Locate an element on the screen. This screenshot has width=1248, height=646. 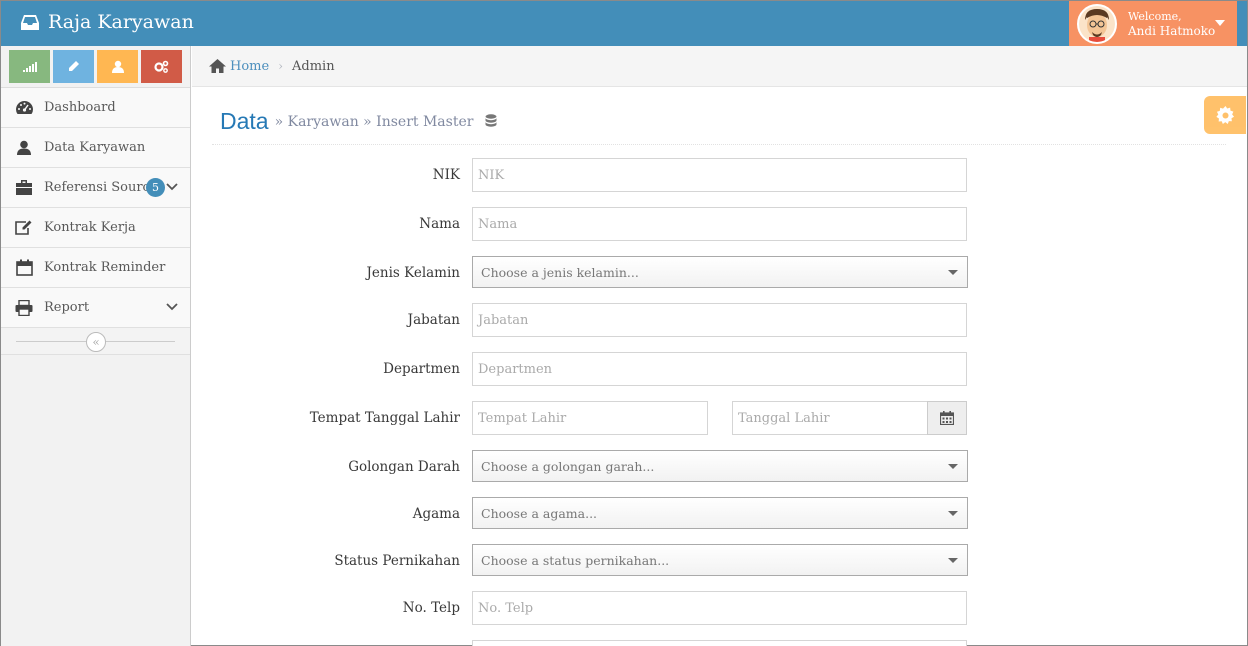
shortcut-pencil-button is located at coordinates (73, 66).